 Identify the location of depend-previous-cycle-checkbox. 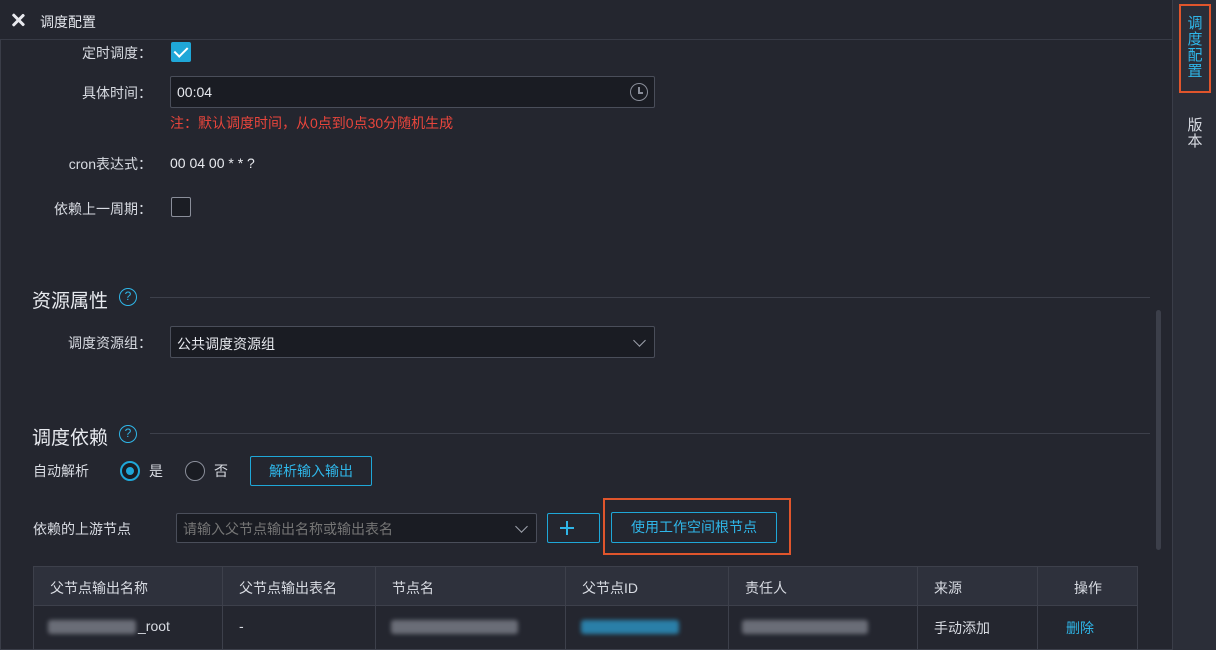
(181, 207).